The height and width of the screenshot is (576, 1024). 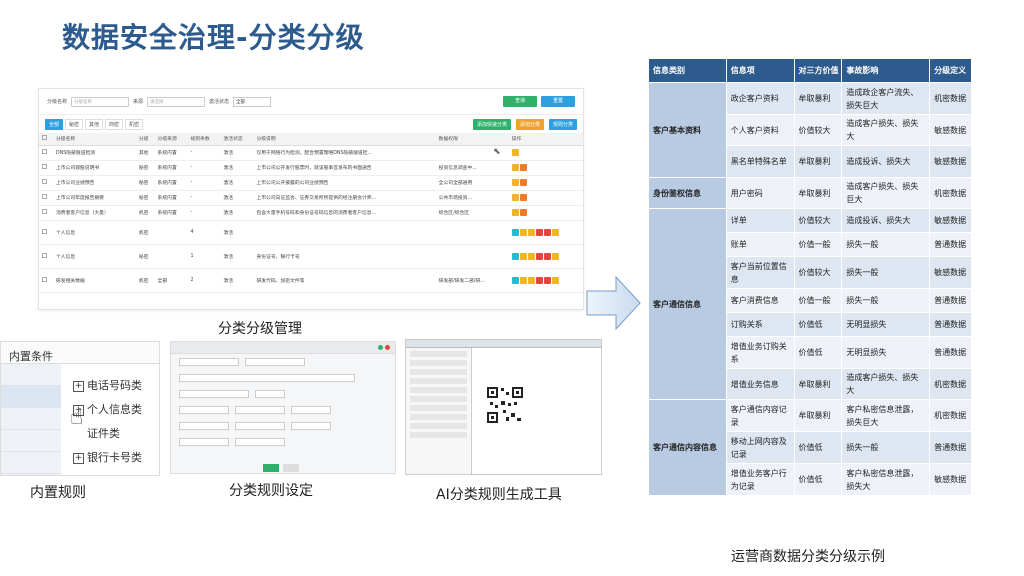 I want to click on cancel-button, so click(x=291, y=468).